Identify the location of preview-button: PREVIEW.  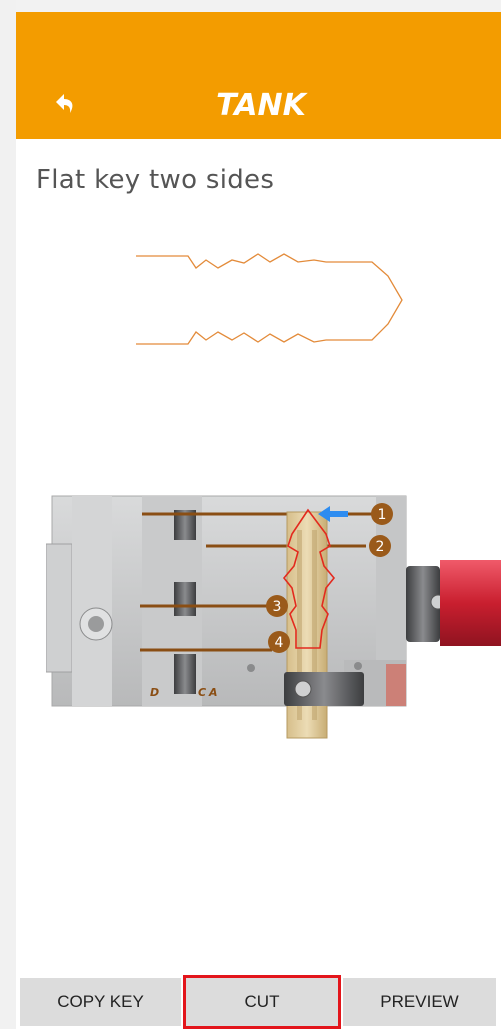
(419, 1002).